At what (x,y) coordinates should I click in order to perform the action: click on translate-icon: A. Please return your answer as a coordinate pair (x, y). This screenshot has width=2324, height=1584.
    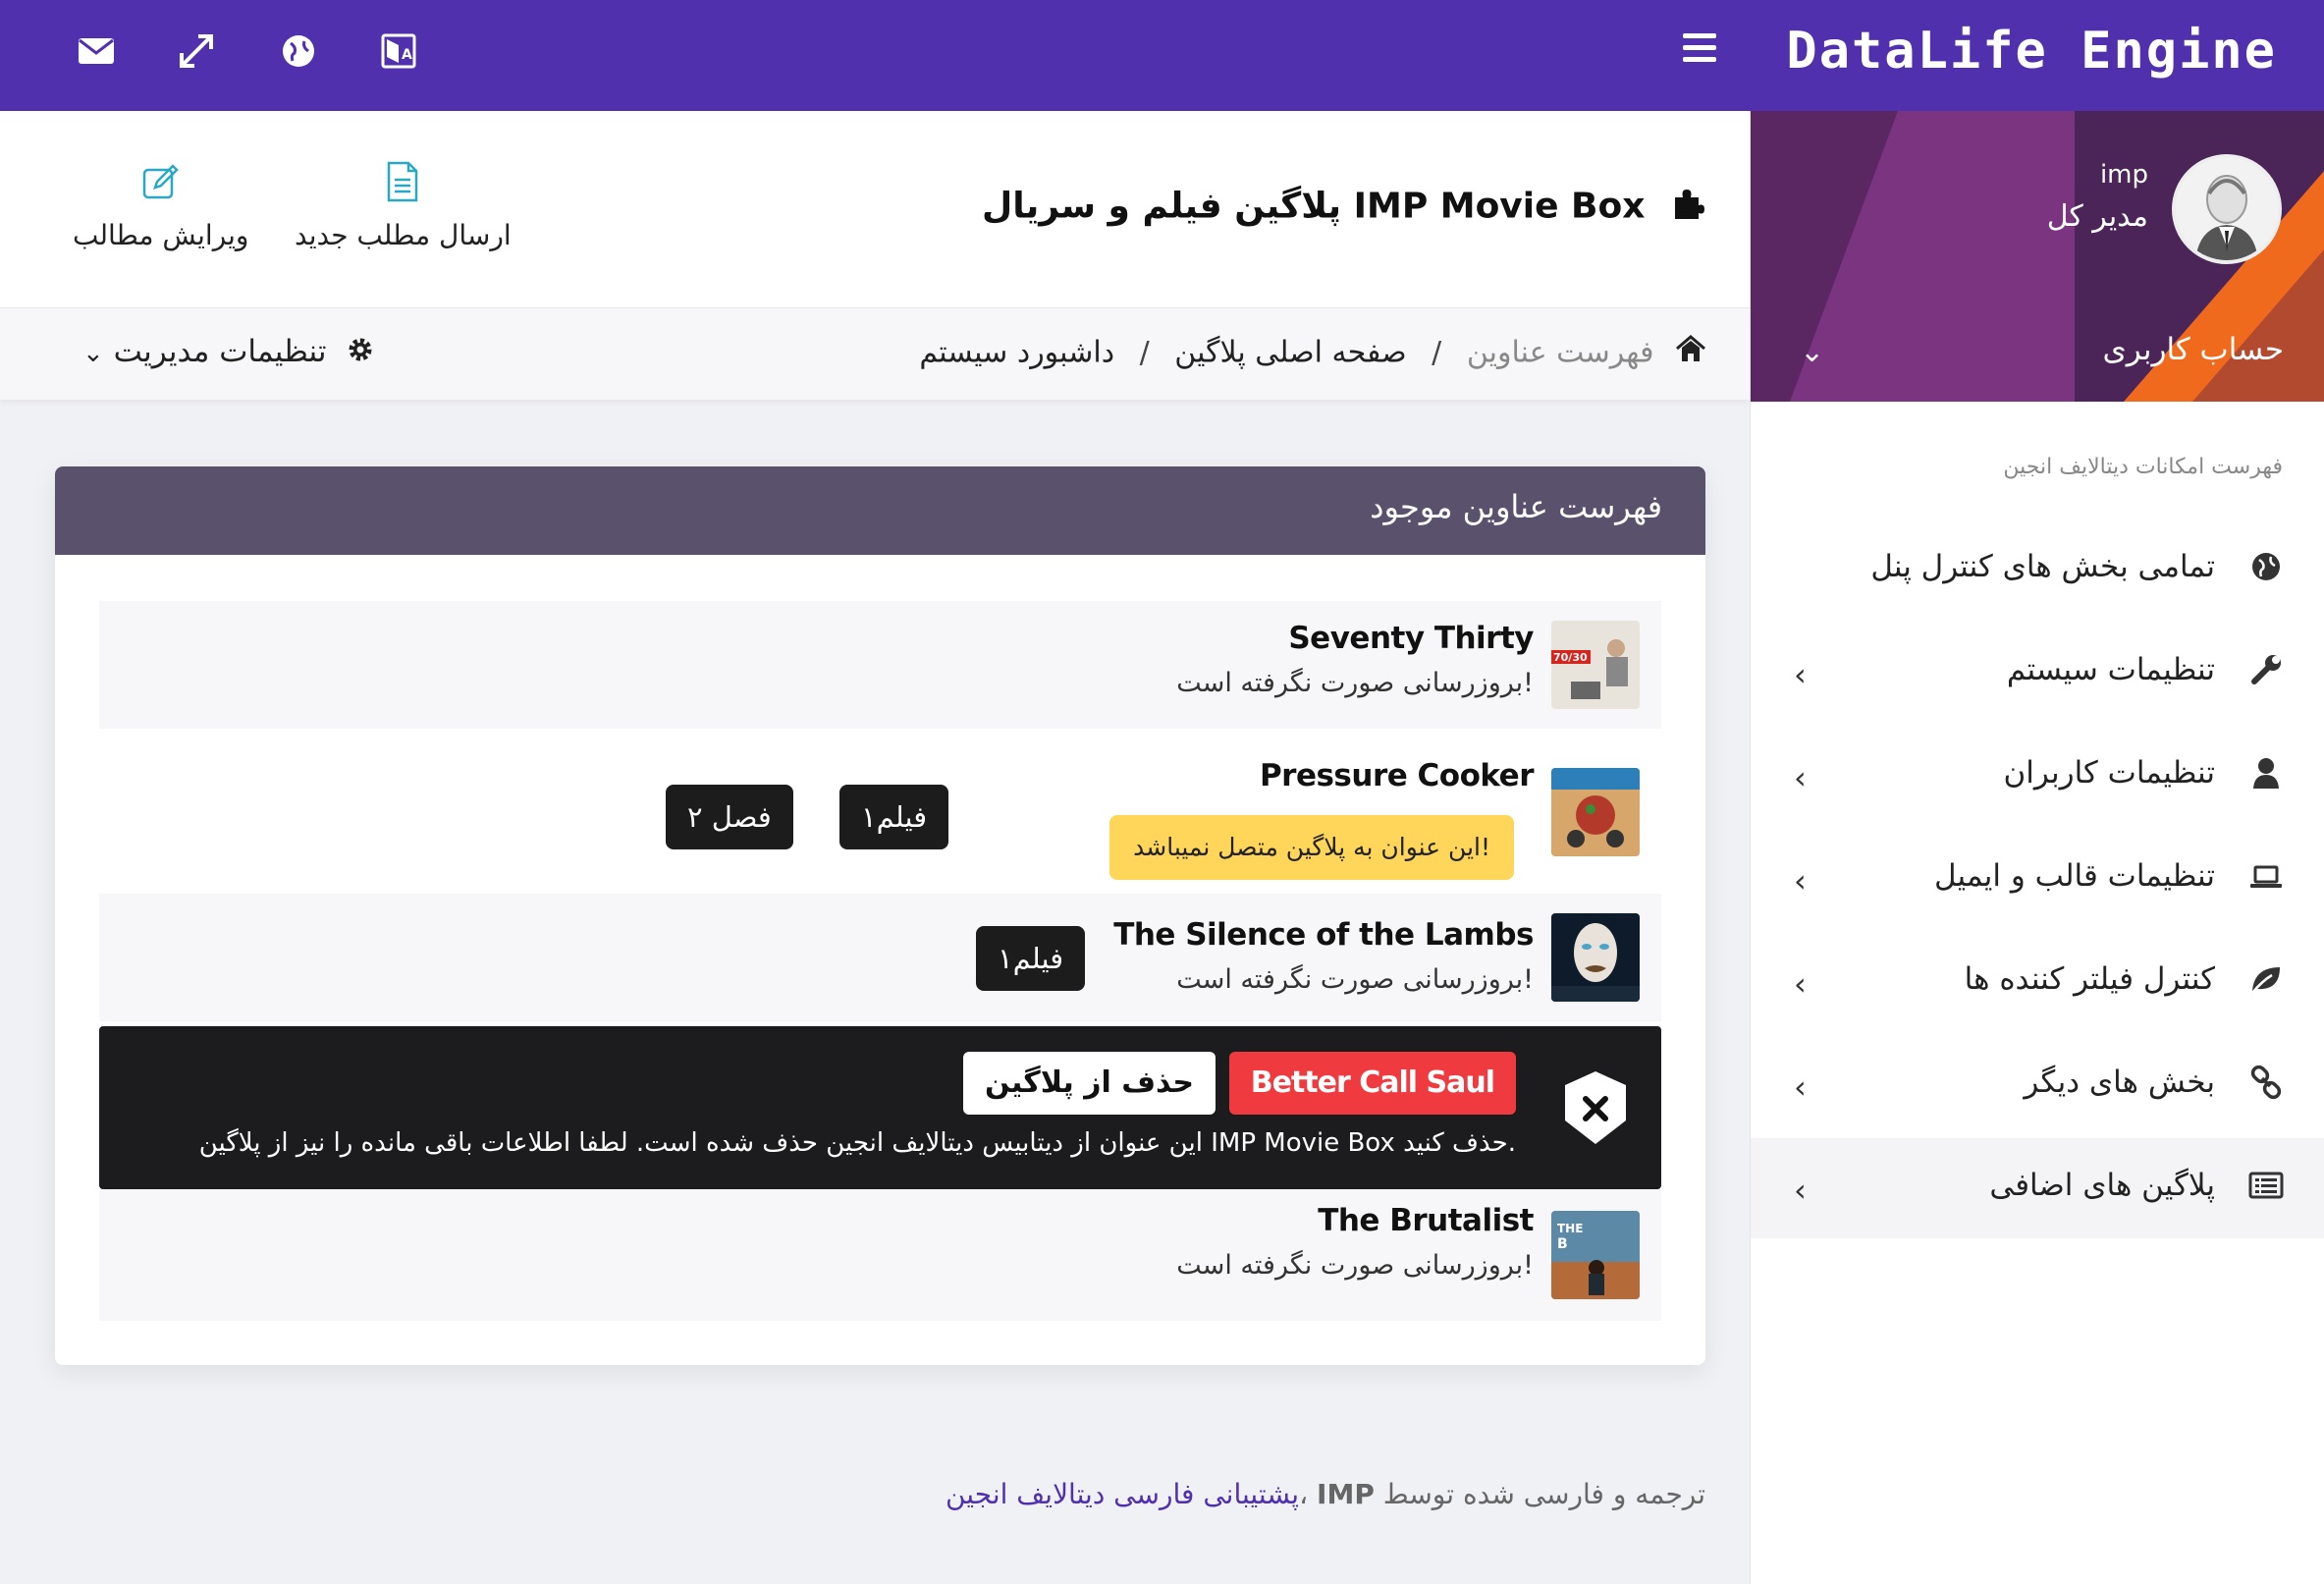
    Looking at the image, I should click on (398, 51).